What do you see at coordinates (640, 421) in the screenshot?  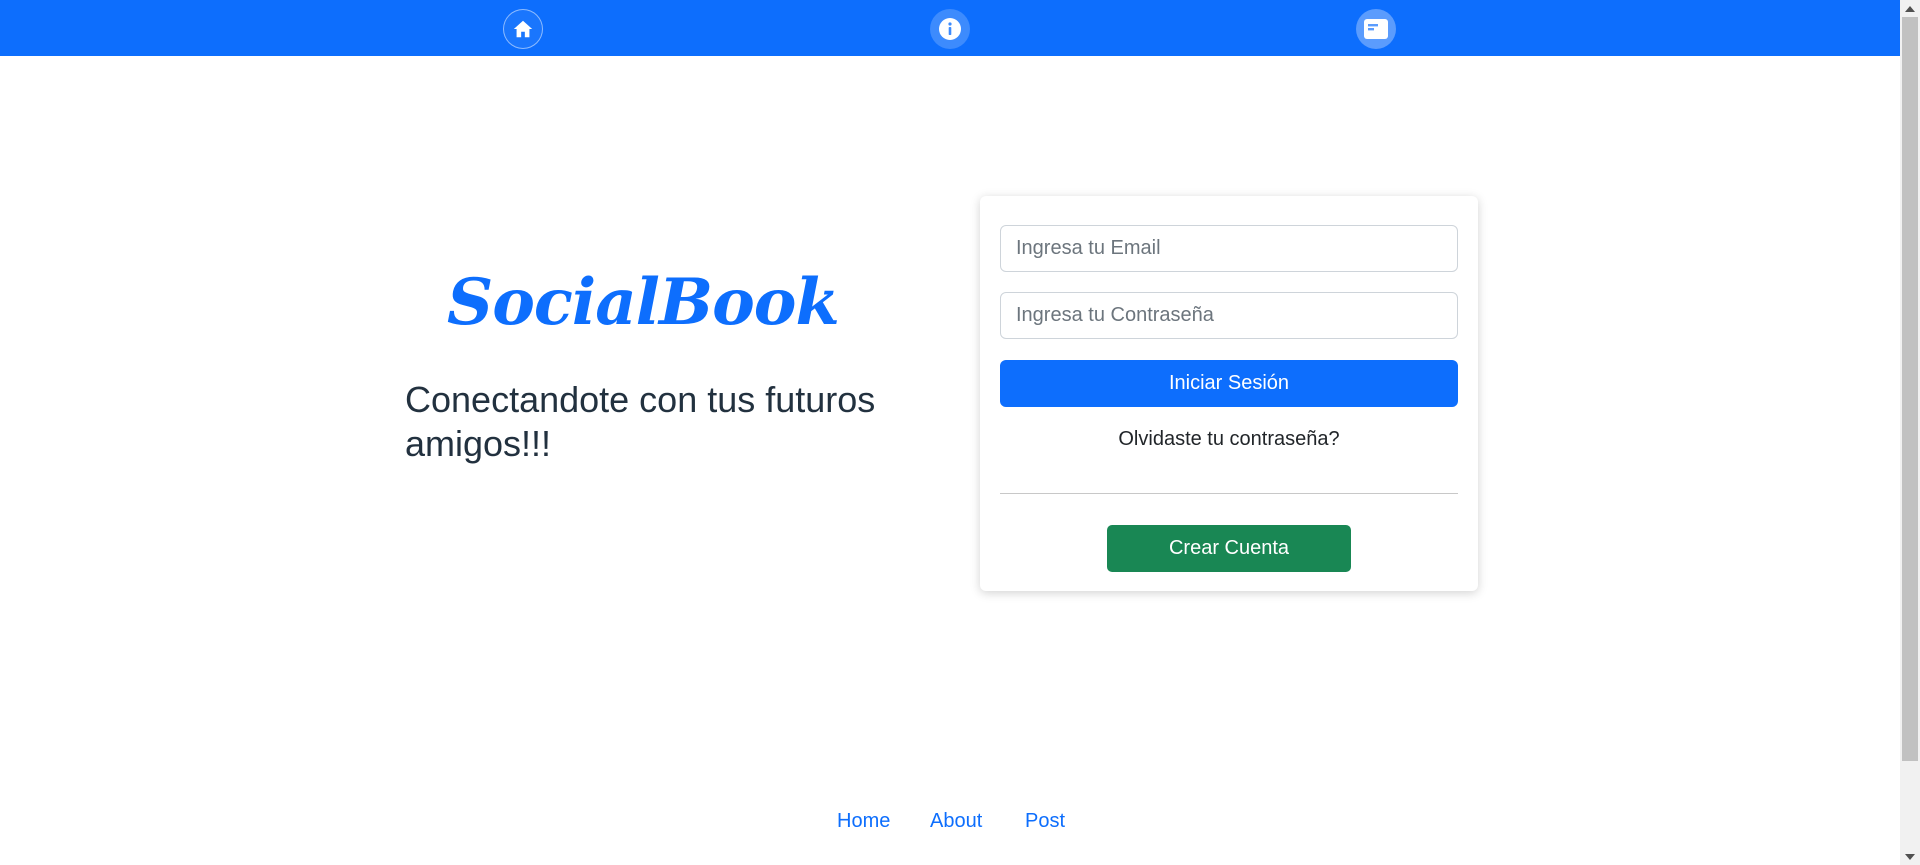 I see `tagline: Conectandote con tus futuros amigos!!!` at bounding box center [640, 421].